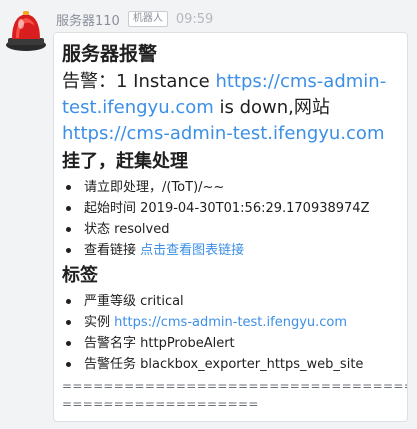 The height and width of the screenshot is (429, 417). I want to click on list-item-label: 起始时间 2019-04-30T01:56:29.170938974Z, so click(227, 208).